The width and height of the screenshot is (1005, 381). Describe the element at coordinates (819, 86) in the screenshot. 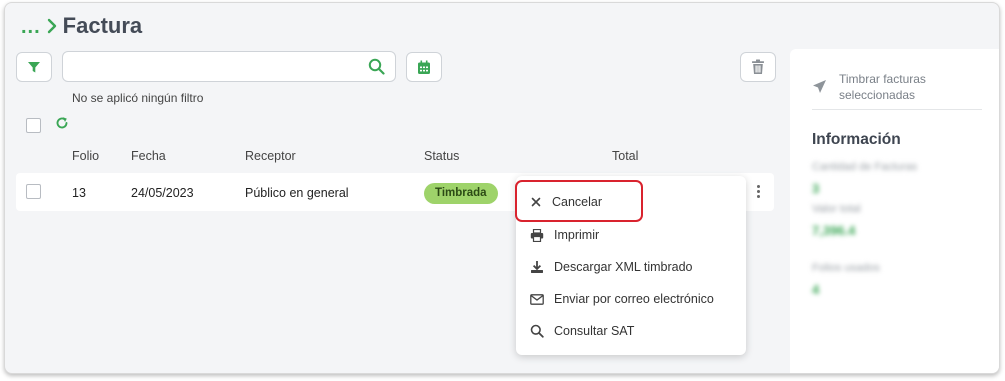

I see `send-icon` at that location.